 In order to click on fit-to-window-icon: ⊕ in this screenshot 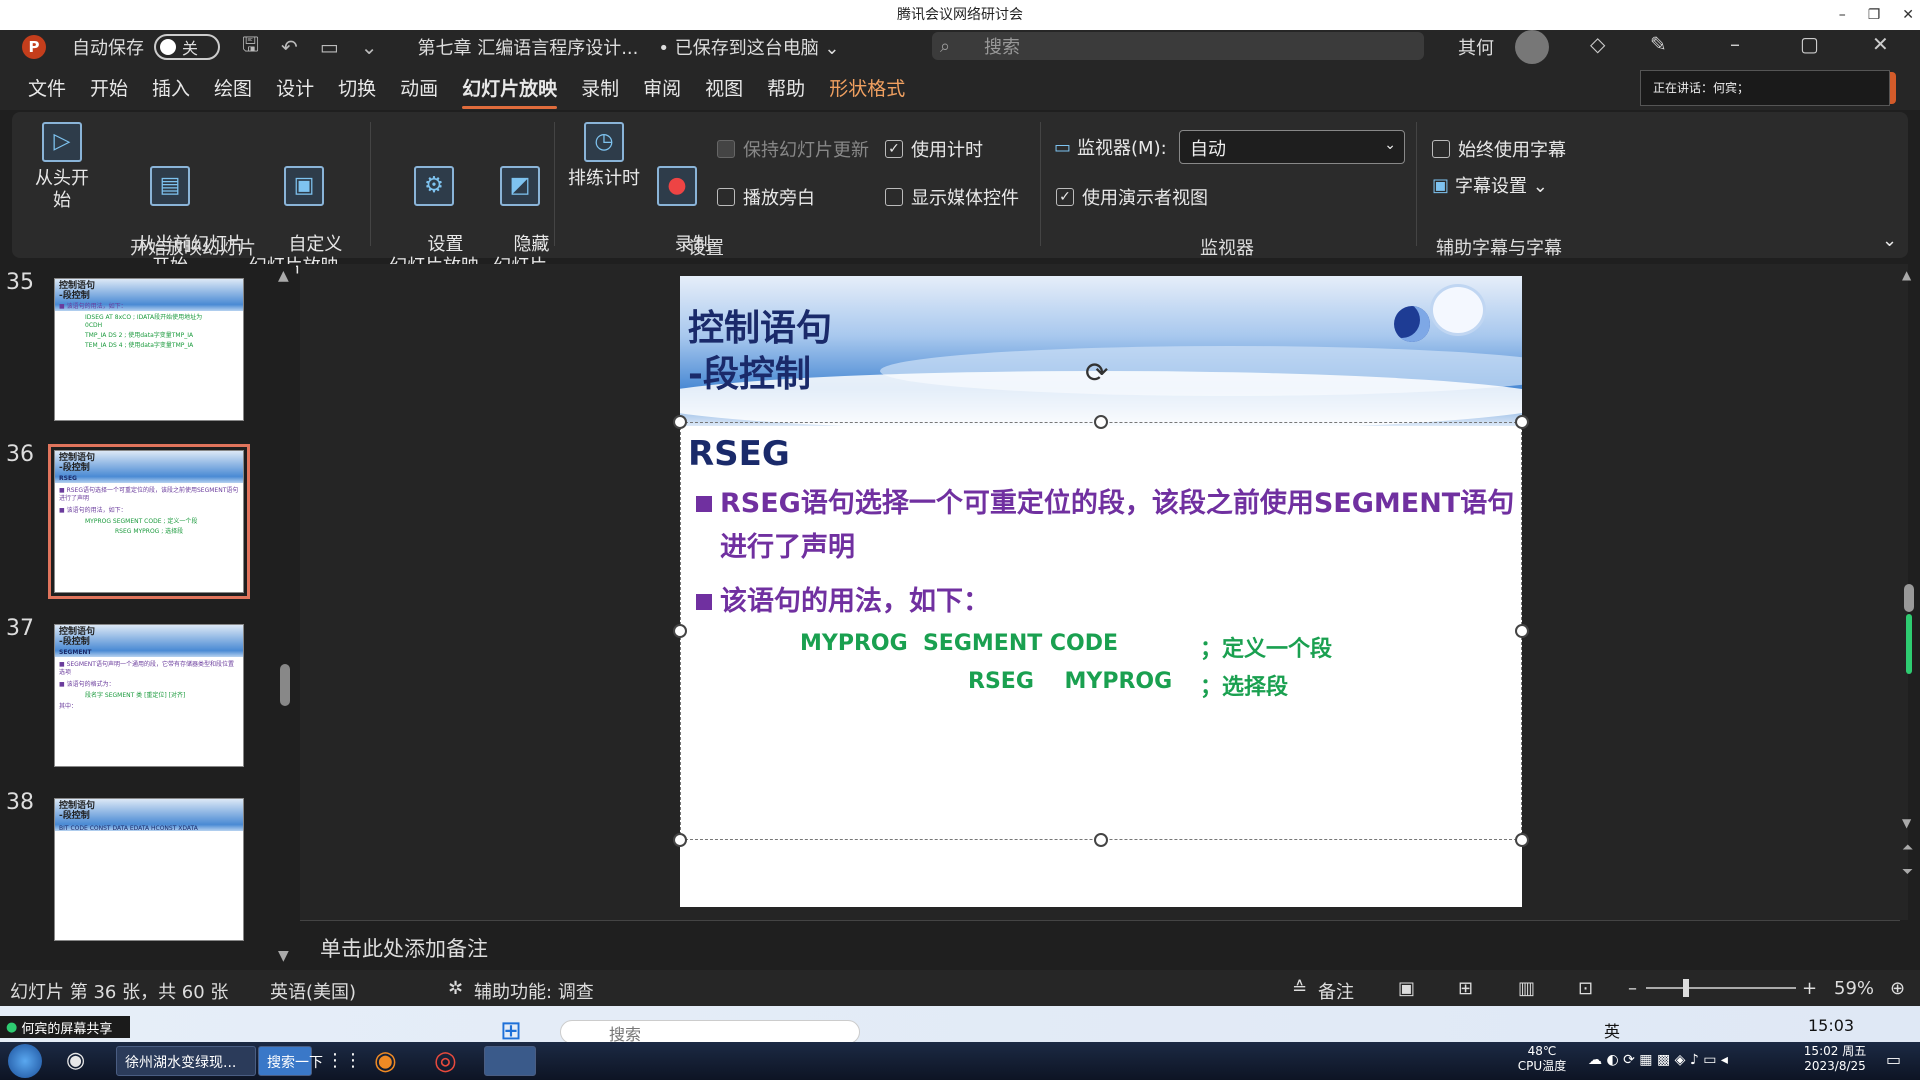, I will do `click(1897, 988)`.